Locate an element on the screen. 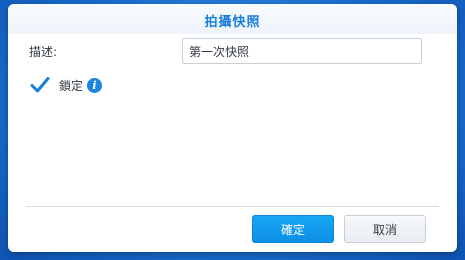 The height and width of the screenshot is (260, 465). lock-checkbox is located at coordinates (40, 85).